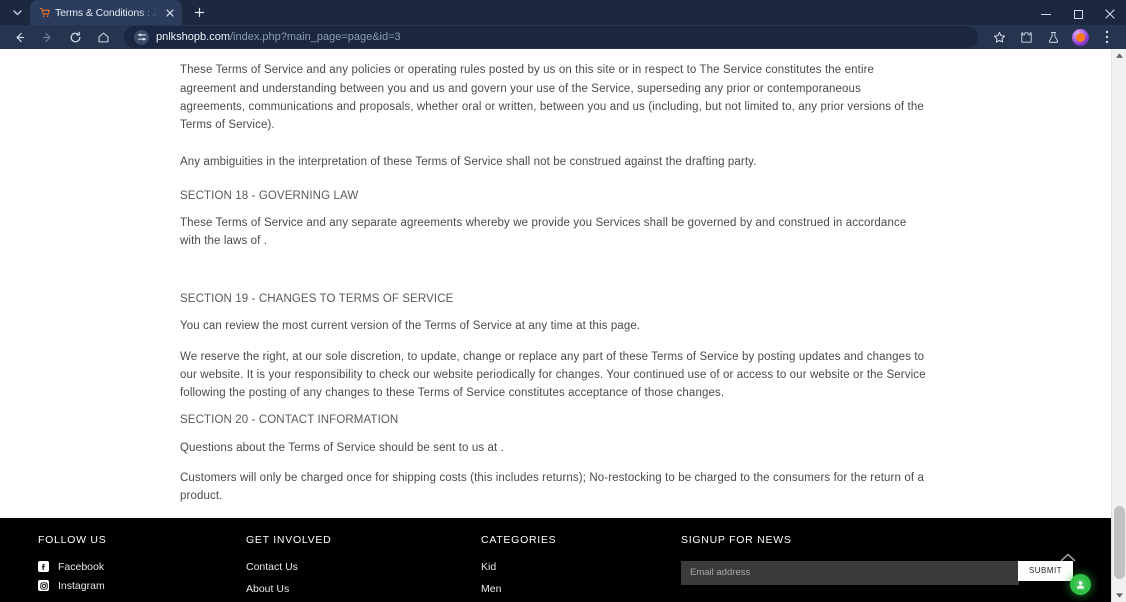  I want to click on footer-column-categories: CATEGORIES Kid Men Women, so click(581, 568).